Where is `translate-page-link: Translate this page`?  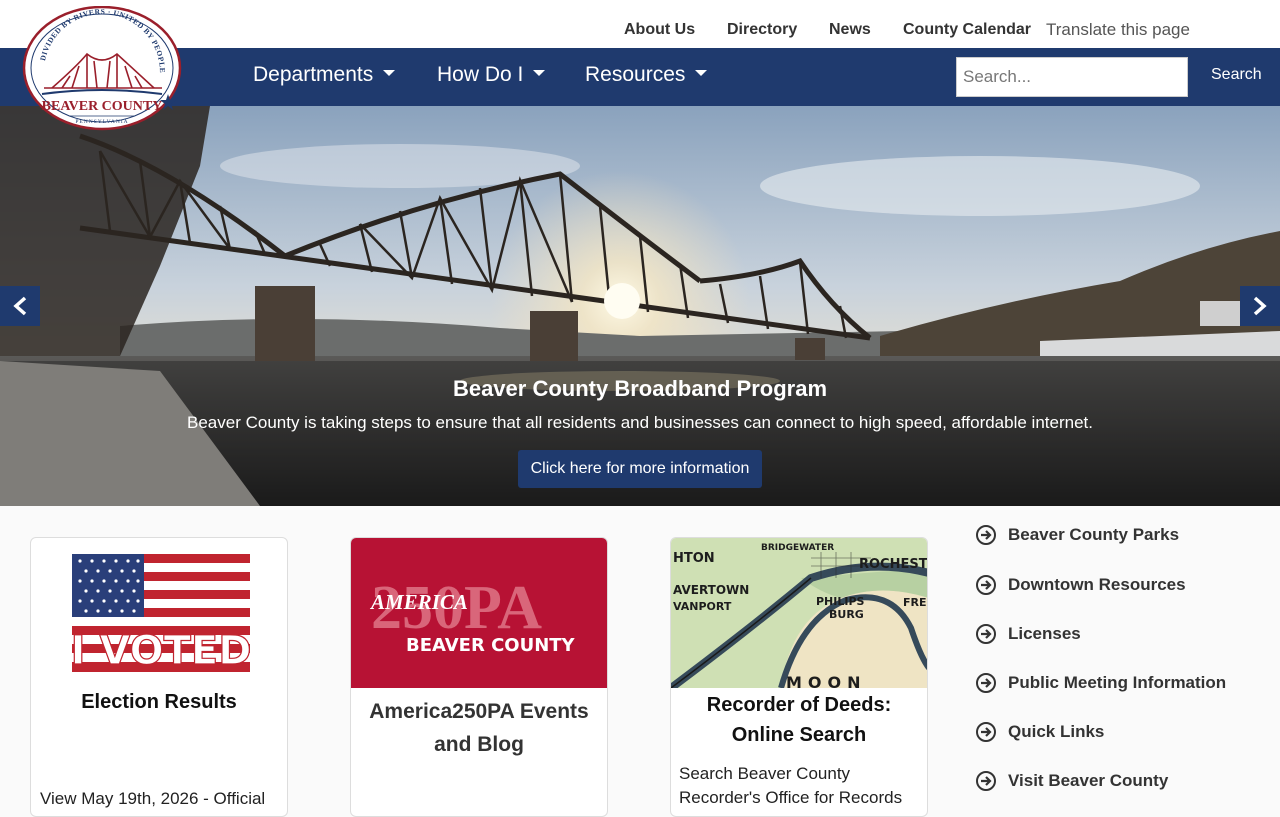
translate-page-link: Translate this page is located at coordinates (1118, 30).